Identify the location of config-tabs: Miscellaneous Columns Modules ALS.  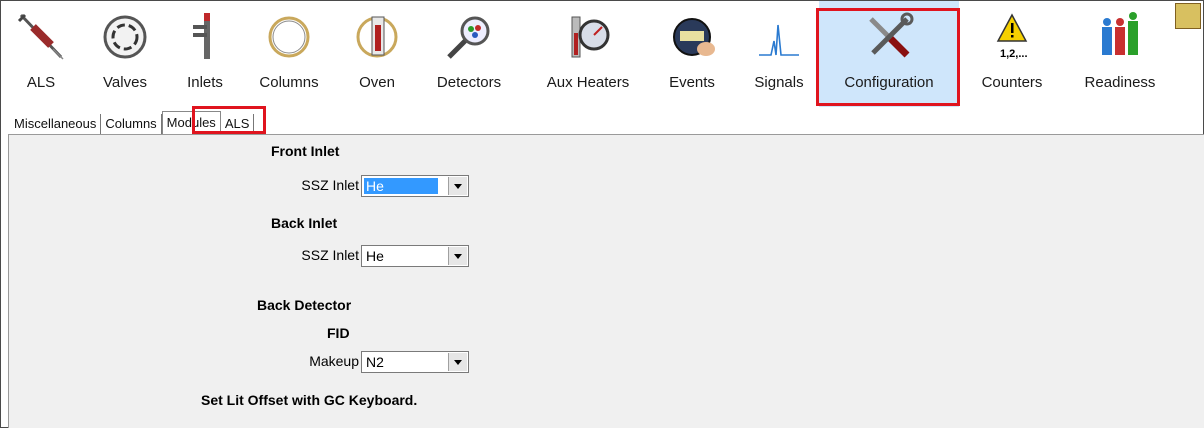
(132, 122).